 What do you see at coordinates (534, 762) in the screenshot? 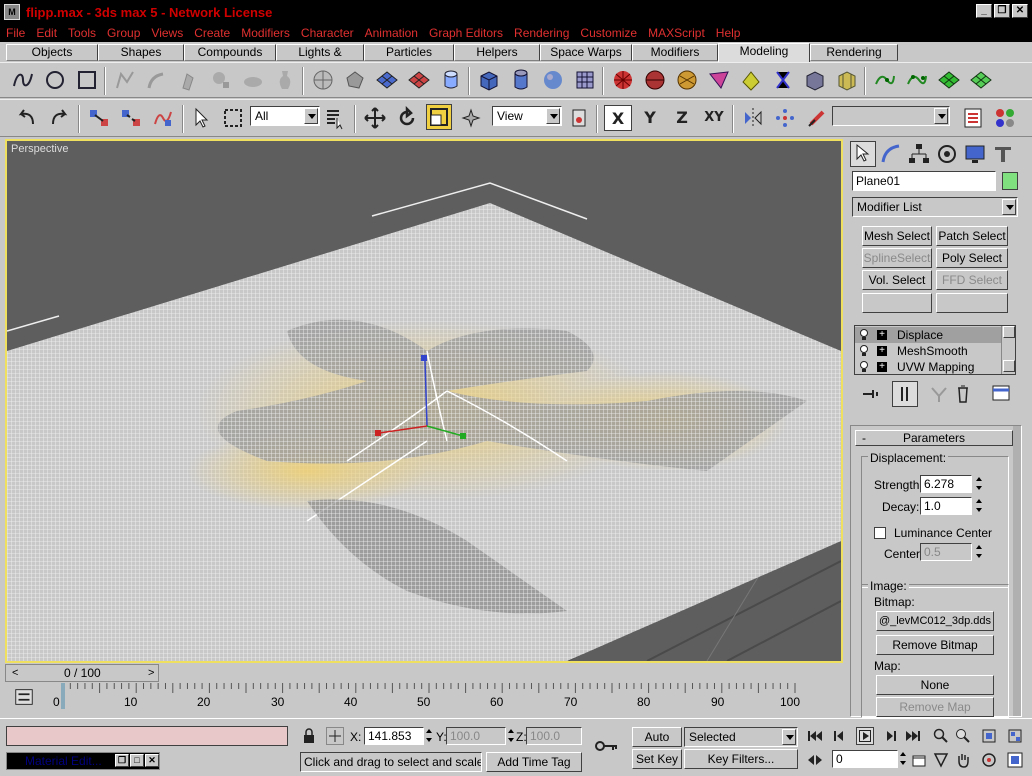
I see `add-time-tag-button: Add Time Tag` at bounding box center [534, 762].